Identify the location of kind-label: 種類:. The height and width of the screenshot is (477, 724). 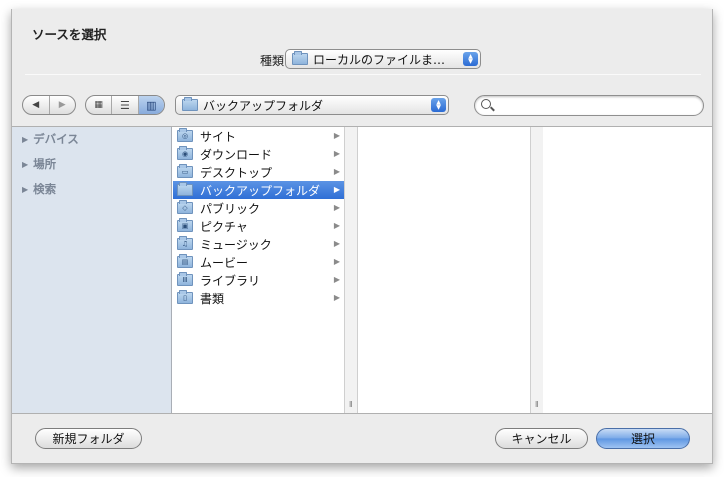
(273, 61).